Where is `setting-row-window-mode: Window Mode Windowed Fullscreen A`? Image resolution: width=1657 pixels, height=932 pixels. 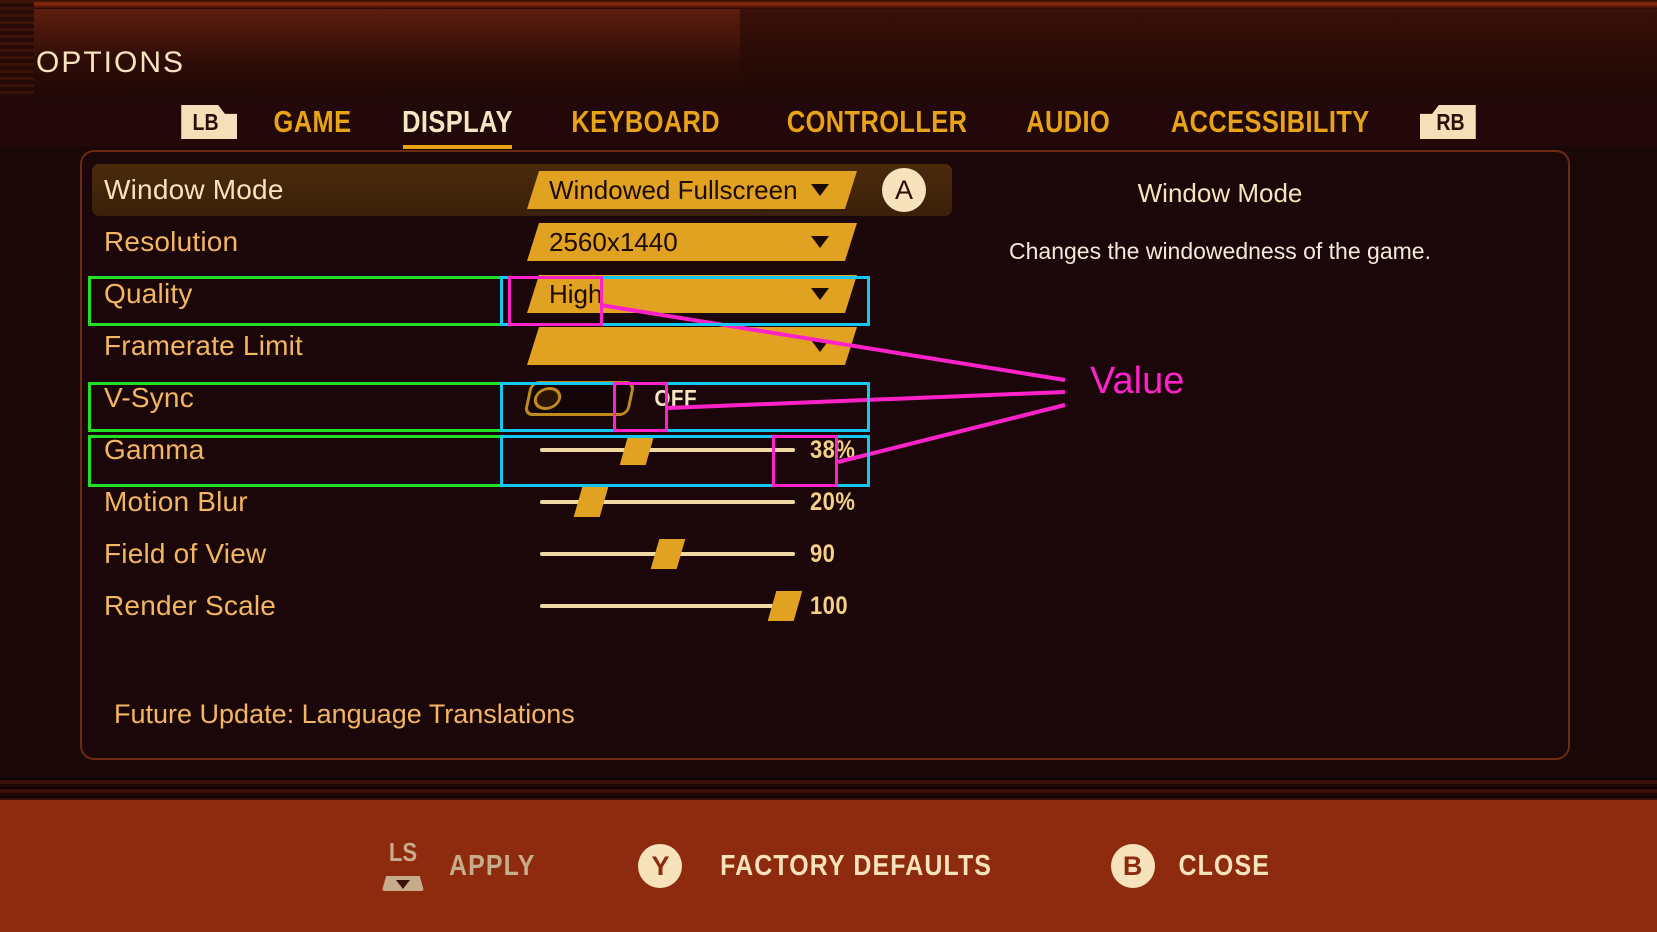
setting-row-window-mode: Window Mode Windowed Fullscreen A is located at coordinates (522, 190).